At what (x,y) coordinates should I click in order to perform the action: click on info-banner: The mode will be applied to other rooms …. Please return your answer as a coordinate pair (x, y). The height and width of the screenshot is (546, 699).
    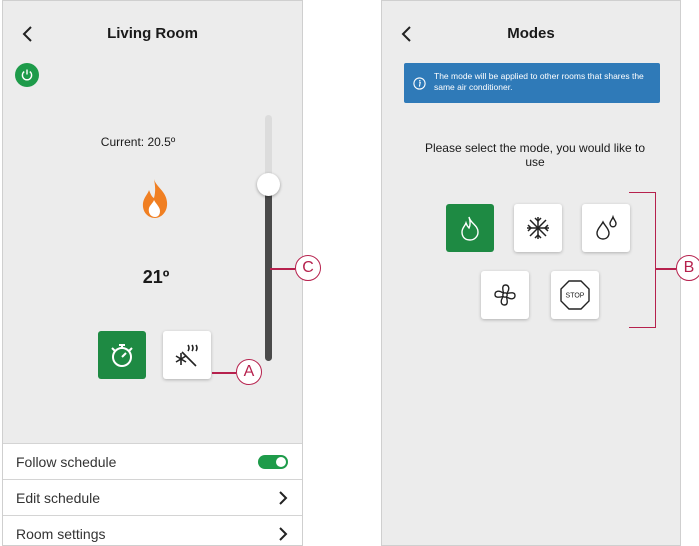
    Looking at the image, I should click on (532, 83).